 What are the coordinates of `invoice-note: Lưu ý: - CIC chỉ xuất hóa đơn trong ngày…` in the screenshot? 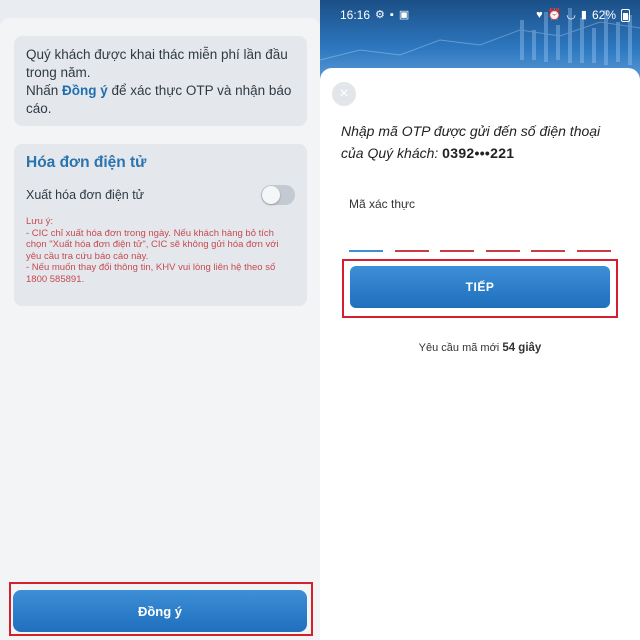 It's located at (160, 250).